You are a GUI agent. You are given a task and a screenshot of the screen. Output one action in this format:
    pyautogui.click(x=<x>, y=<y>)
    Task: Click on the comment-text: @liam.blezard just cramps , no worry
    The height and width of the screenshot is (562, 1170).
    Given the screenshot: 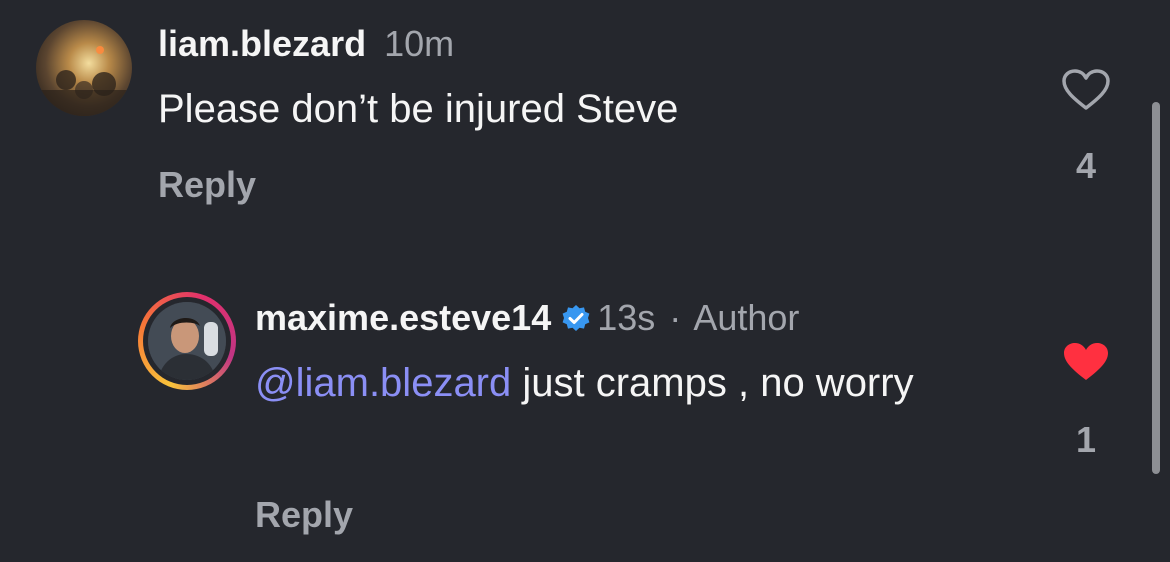 What is the action you would take?
    pyautogui.click(x=625, y=383)
    